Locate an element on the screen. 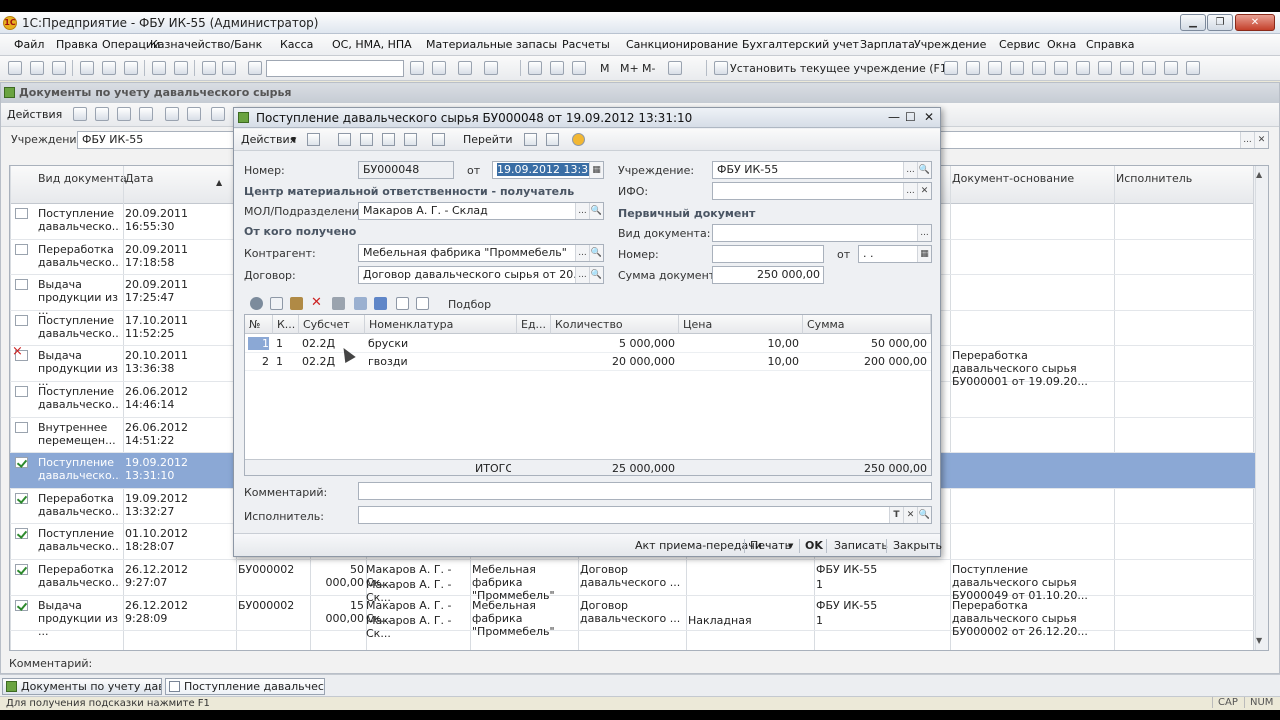 Image resolution: width=1280 pixels, height=720 pixels. unpost-icon is located at coordinates (410, 139).